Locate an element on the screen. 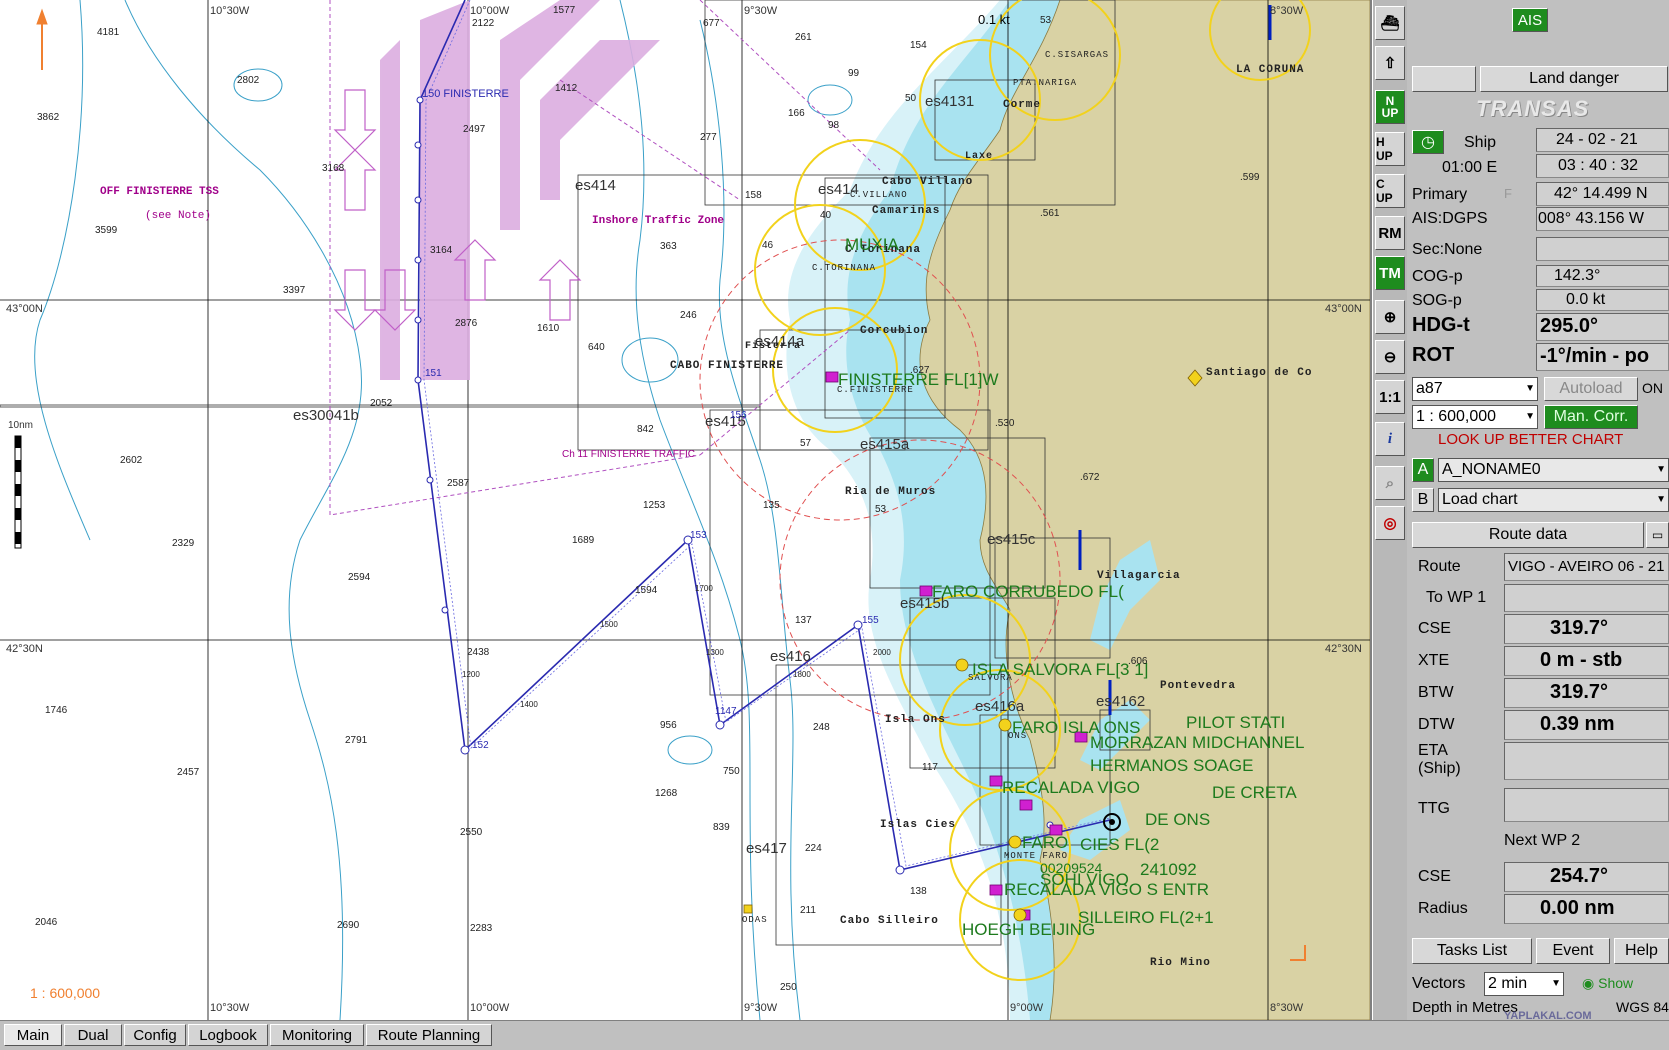 The width and height of the screenshot is (1669, 1050). tab-main: Main is located at coordinates (33, 1035).